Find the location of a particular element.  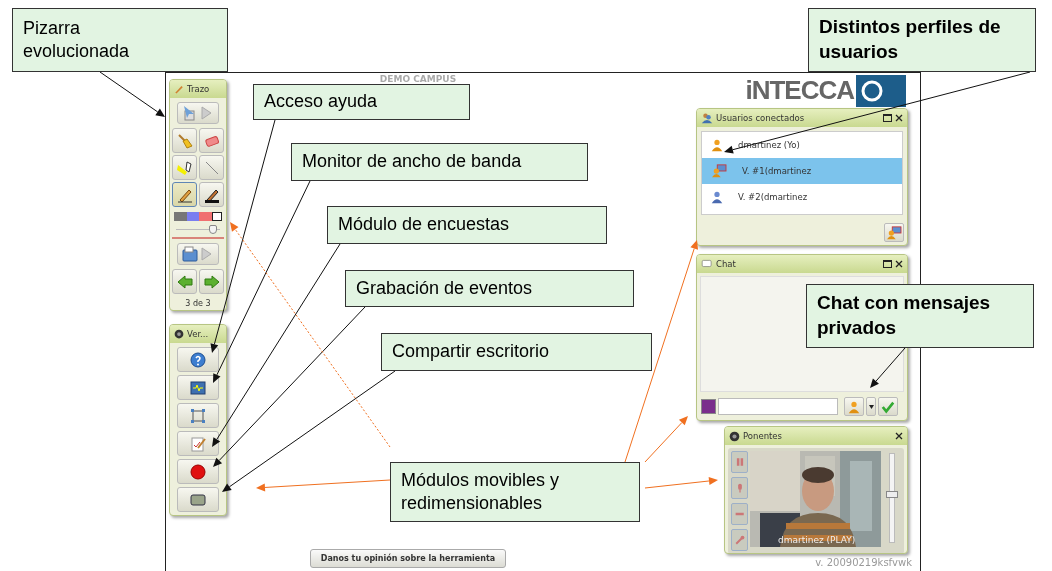

right-arrow-icon is located at coordinates (211, 281).